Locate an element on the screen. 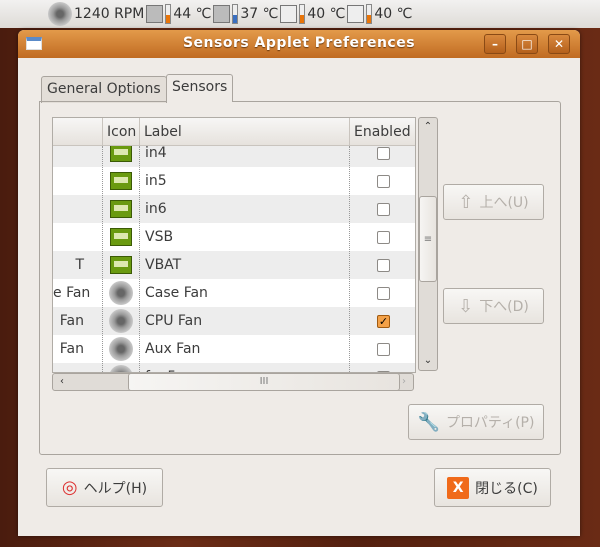 The image size is (600, 547). panel-disk-temp-2: 40 ℃ is located at coordinates (379, 14).